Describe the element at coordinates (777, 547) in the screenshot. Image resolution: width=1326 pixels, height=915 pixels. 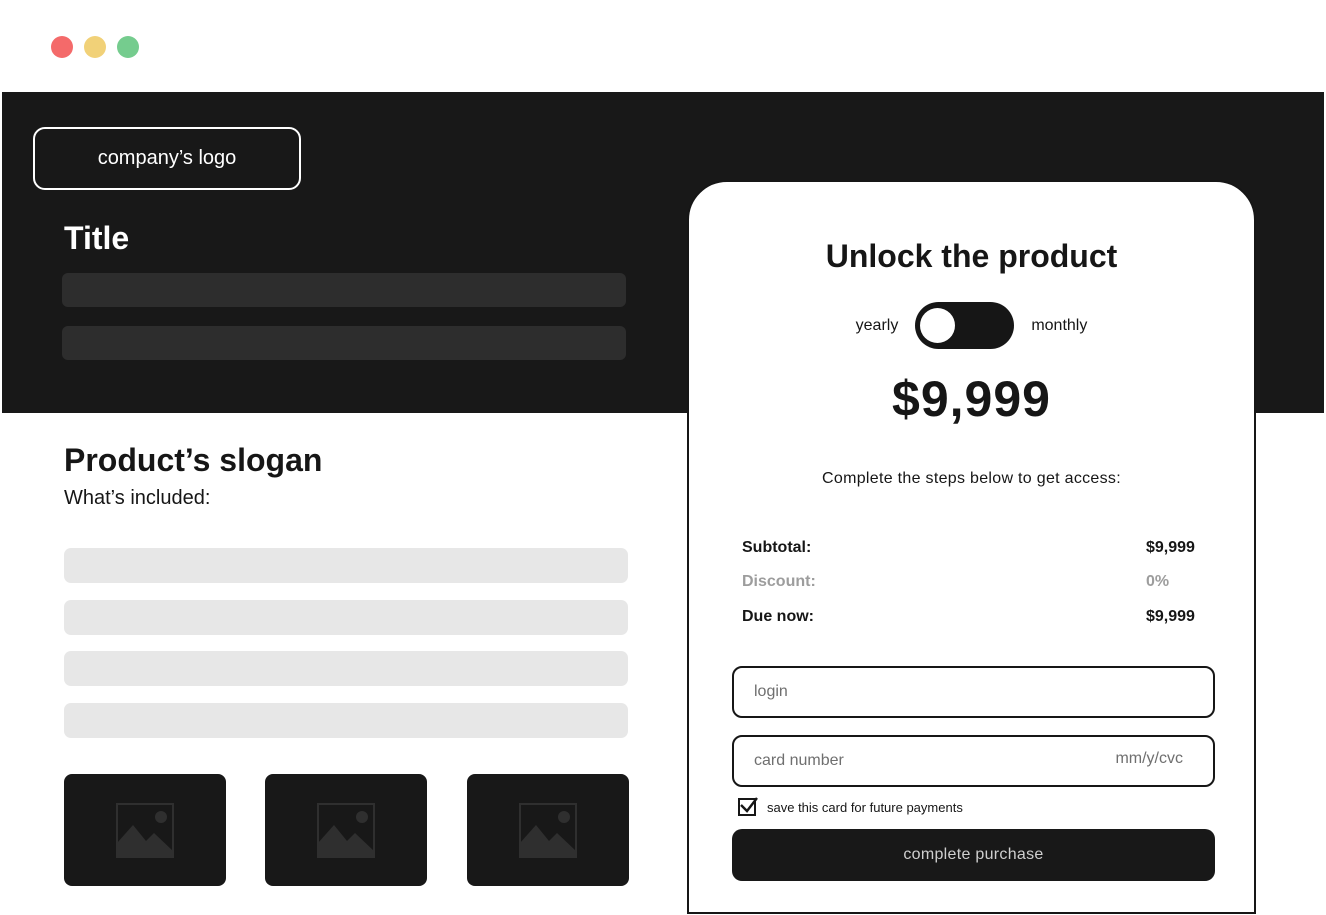
I see `subtotal-label: Subtotal:` at that location.